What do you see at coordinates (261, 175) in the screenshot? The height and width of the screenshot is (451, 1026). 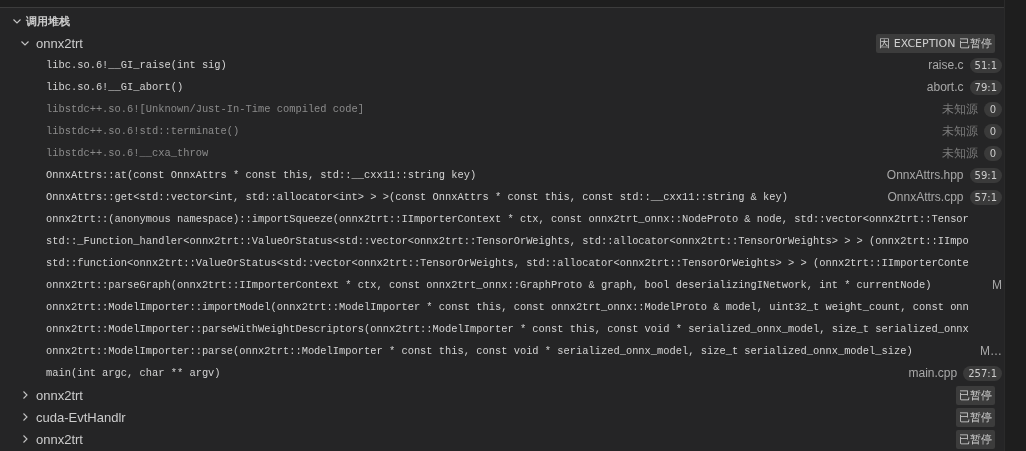 I see `stack-frame: OnnxAttrs::at(const OnnxAttrs * const this, std::__cxx11::string key)` at bounding box center [261, 175].